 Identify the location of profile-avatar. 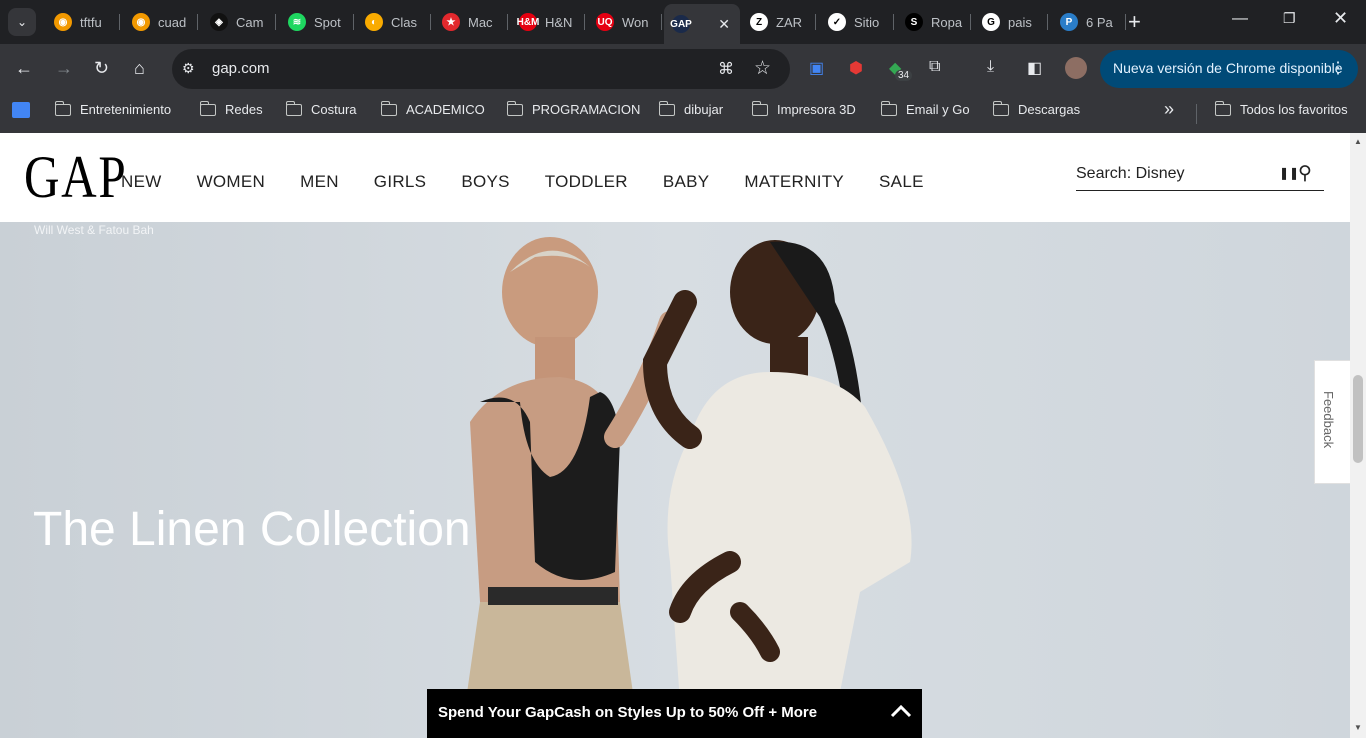
(1076, 68).